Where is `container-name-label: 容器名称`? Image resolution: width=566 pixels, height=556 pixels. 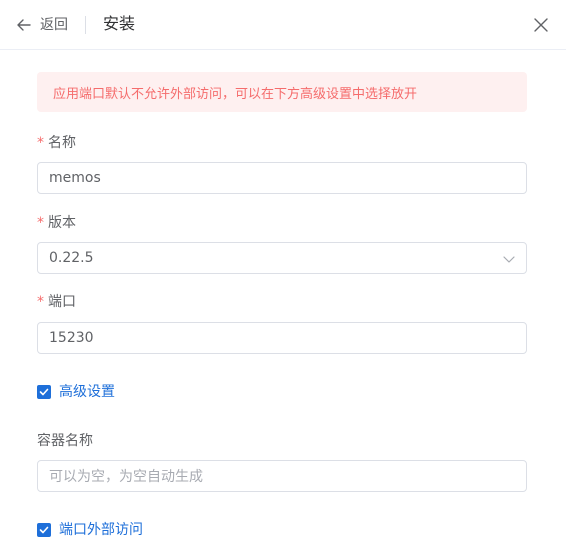 container-name-label: 容器名称 is located at coordinates (65, 441).